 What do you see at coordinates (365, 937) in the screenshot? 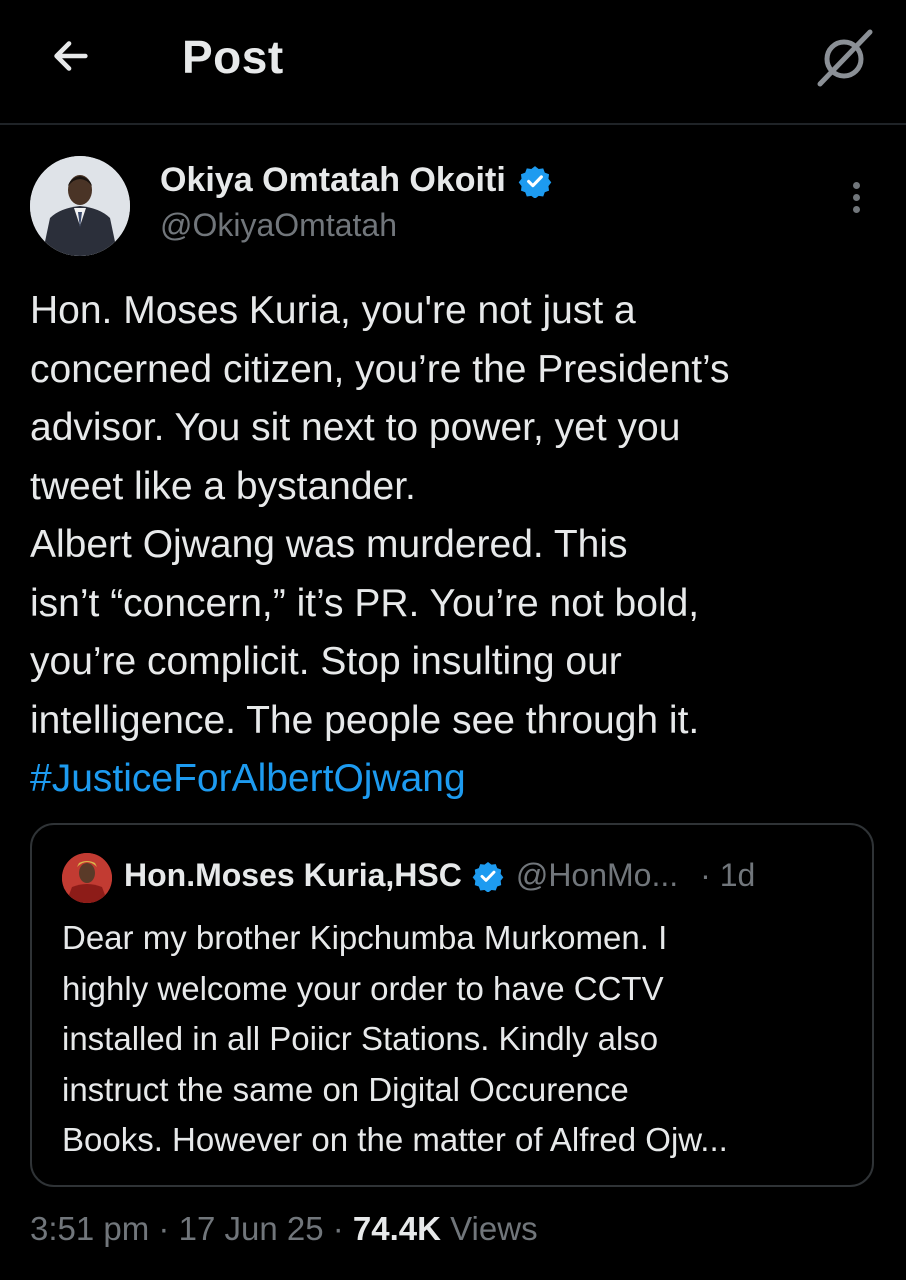
I see `quoted-line: Dear my brother Kipchumba Murkomen. I` at bounding box center [365, 937].